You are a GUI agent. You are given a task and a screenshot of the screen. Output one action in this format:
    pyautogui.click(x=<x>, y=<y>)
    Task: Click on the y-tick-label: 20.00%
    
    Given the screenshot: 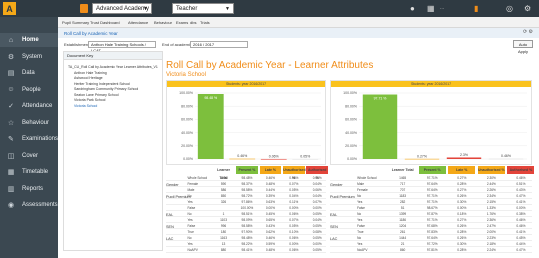 What is the action you would take?
    pyautogui.click(x=187, y=146)
    